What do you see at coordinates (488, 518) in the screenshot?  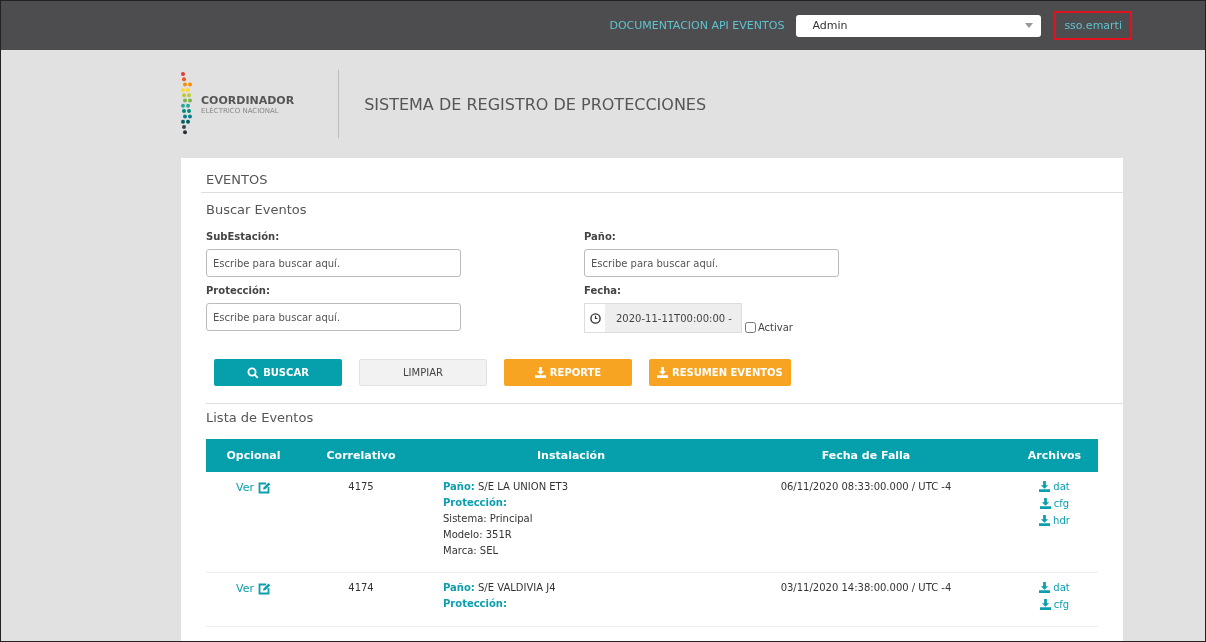 I see `protection-detail: Sistema: Principal` at bounding box center [488, 518].